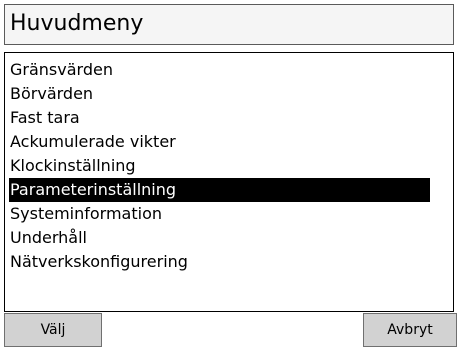 The height and width of the screenshot is (347, 459). Describe the element at coordinates (410, 330) in the screenshot. I see `cancel-button: Avbryt` at that location.